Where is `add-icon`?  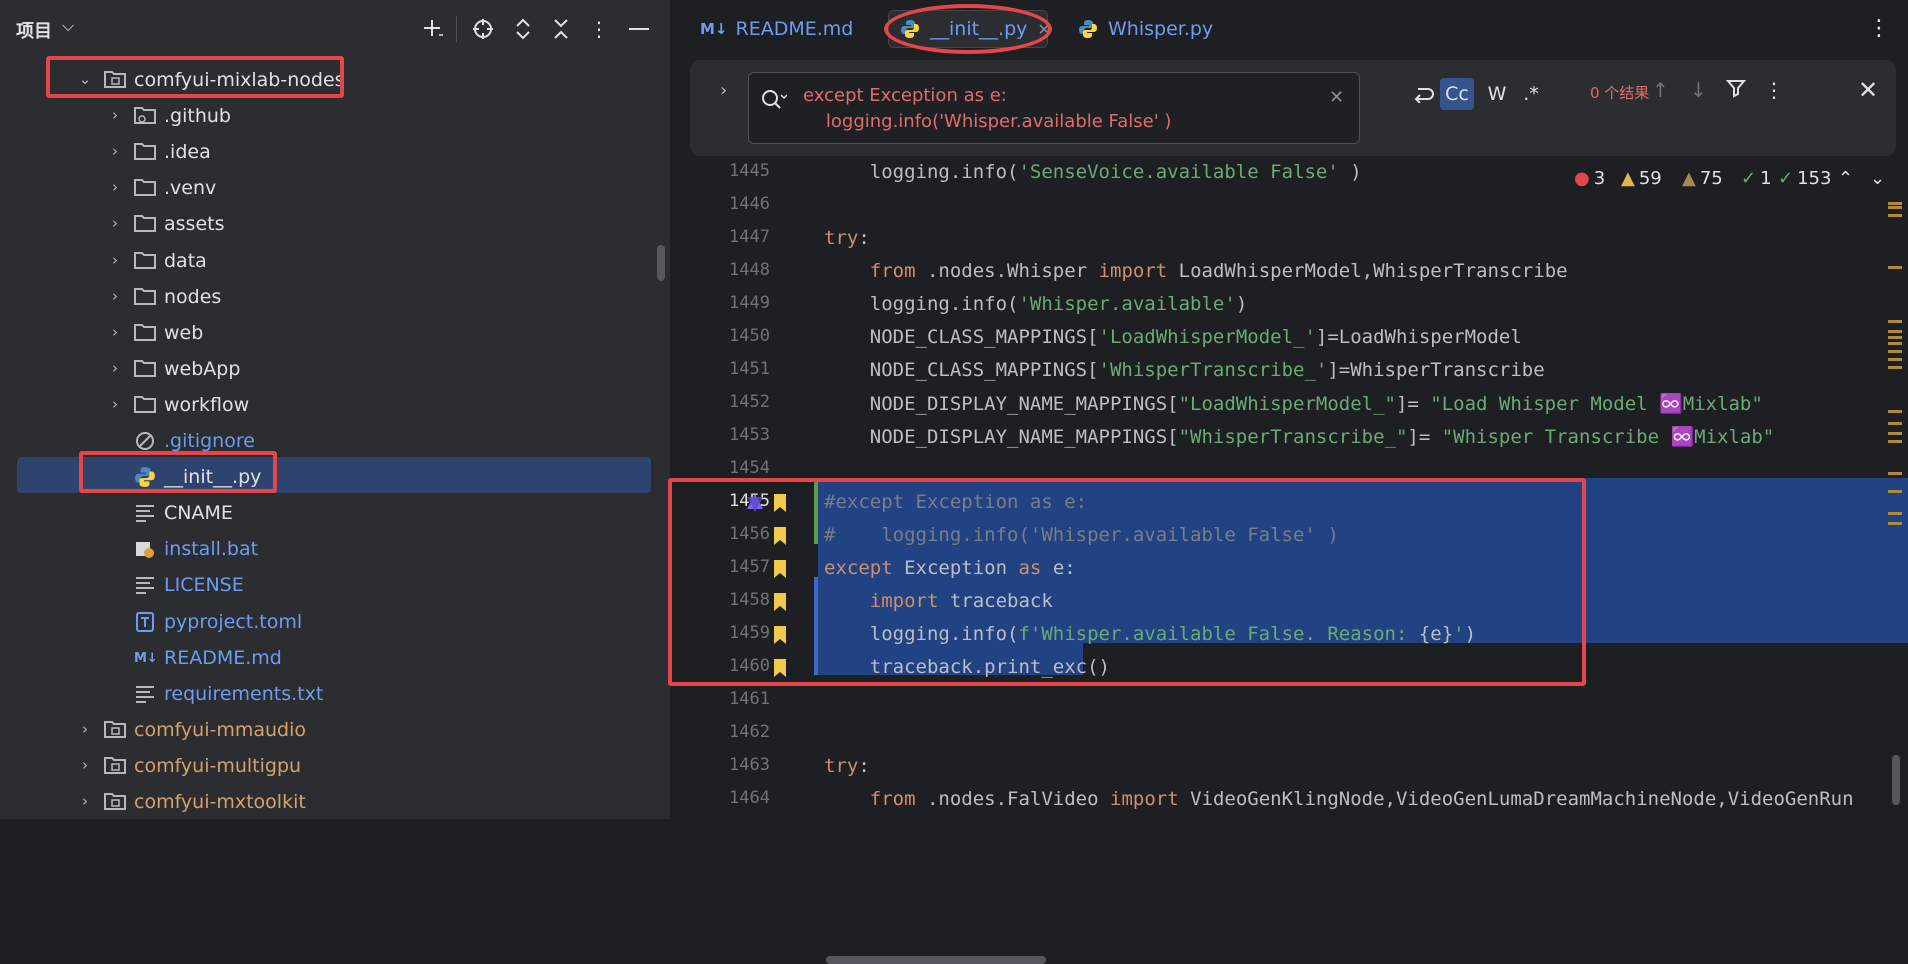
add-icon is located at coordinates (433, 29).